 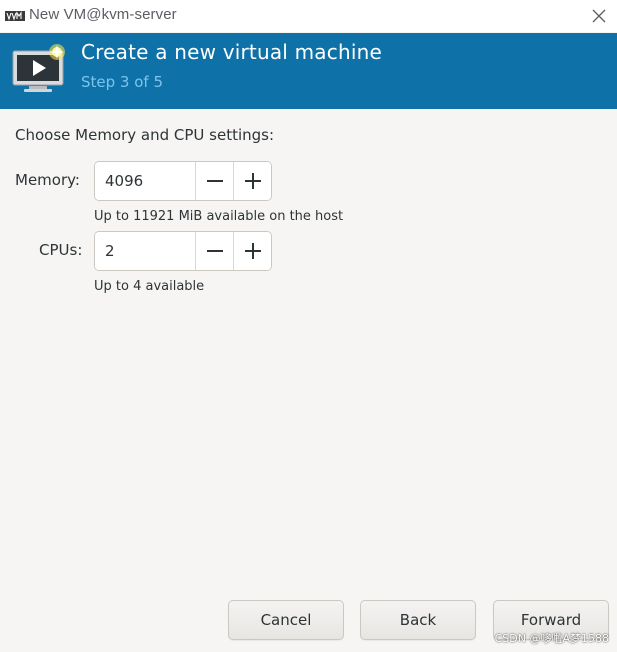 I want to click on cpus-decrement-button, so click(x=214, y=251).